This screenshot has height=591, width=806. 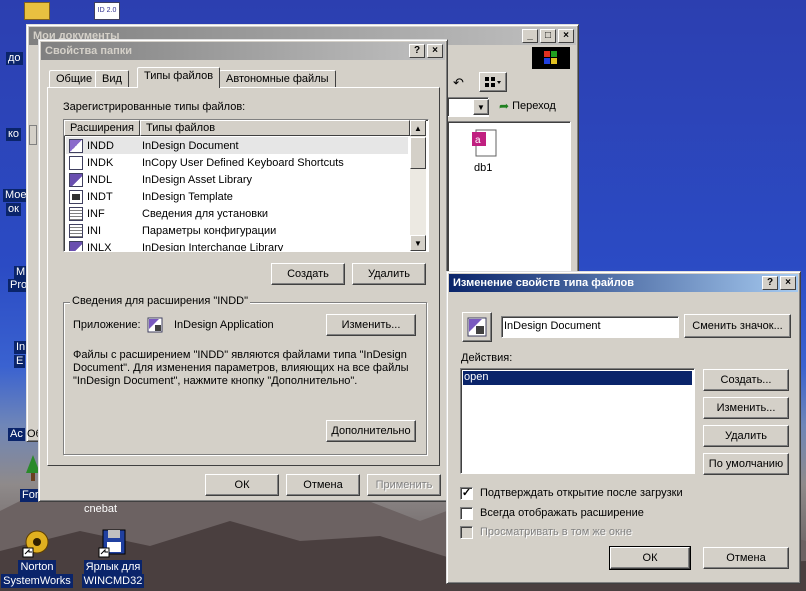 I want to click on go-button: ➦ Переход, so click(x=527, y=106).